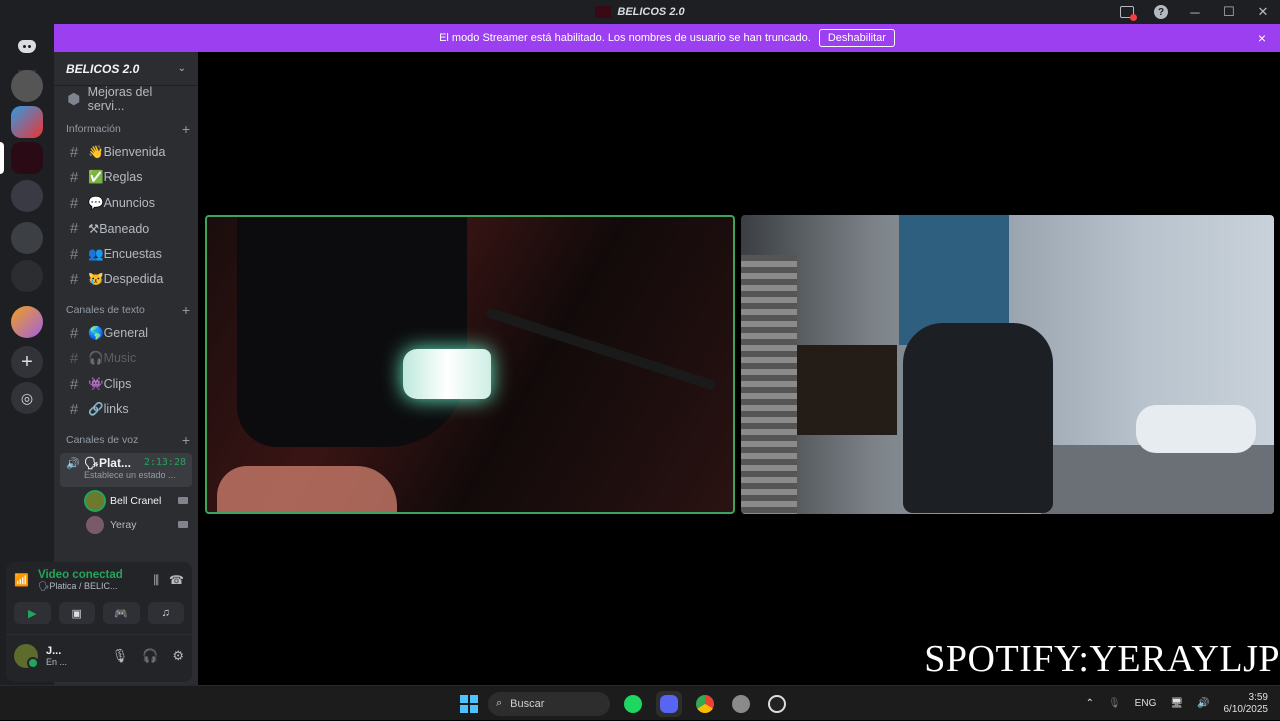 This screenshot has height=721, width=1280. I want to click on voice-user: Yeray, so click(126, 525).